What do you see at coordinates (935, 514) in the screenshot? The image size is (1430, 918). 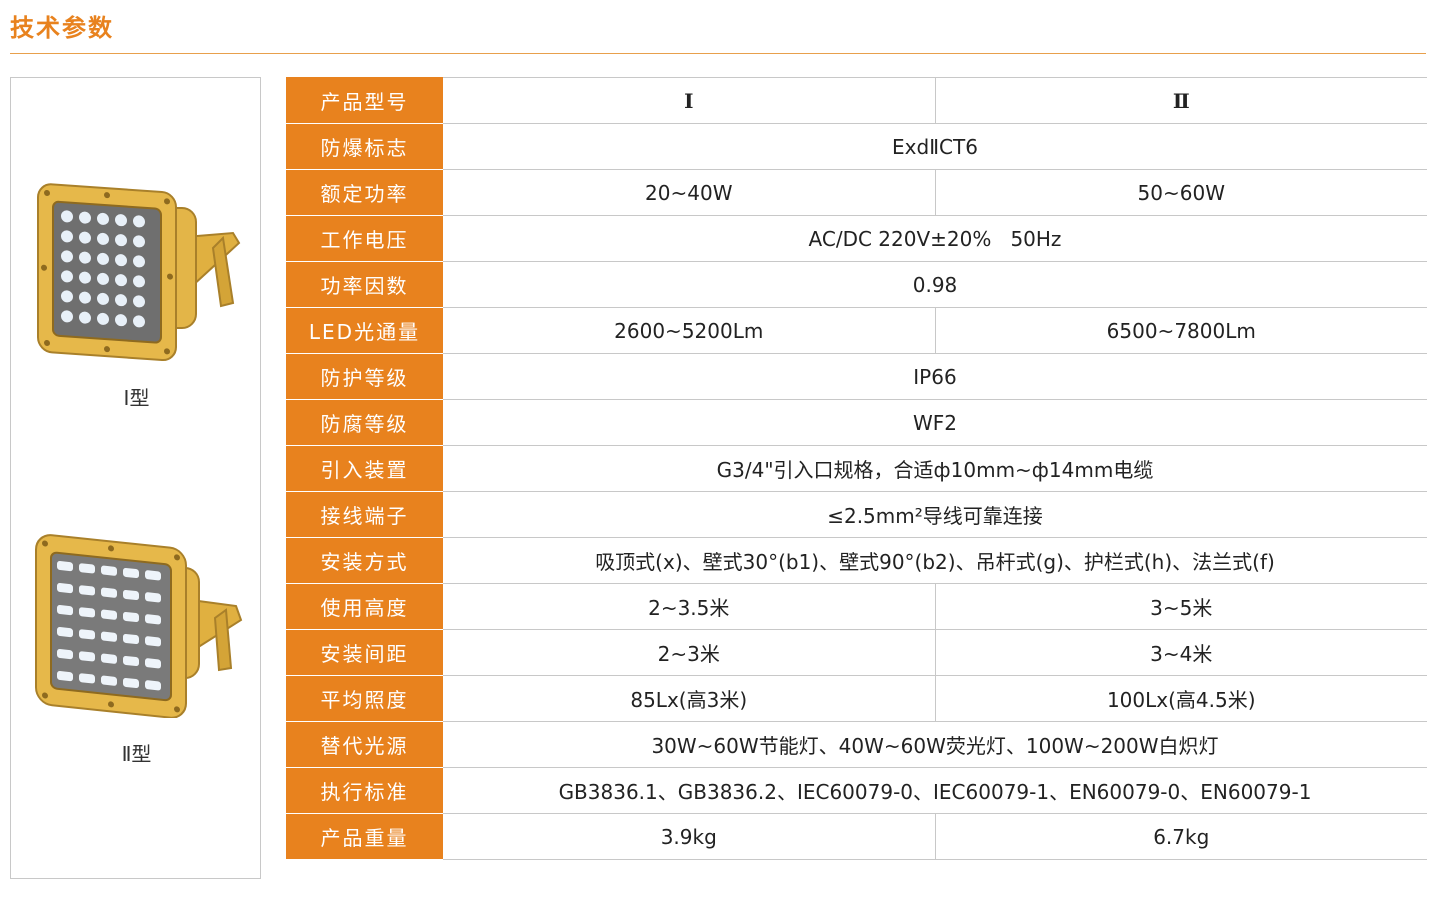 I see `cell-shared: ≤2.5mm²导线可靠连接` at bounding box center [935, 514].